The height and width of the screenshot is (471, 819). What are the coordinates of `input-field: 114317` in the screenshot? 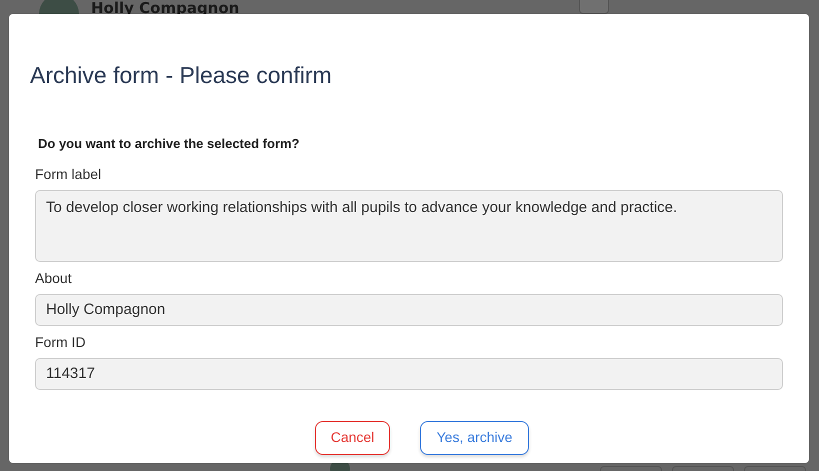 It's located at (409, 374).